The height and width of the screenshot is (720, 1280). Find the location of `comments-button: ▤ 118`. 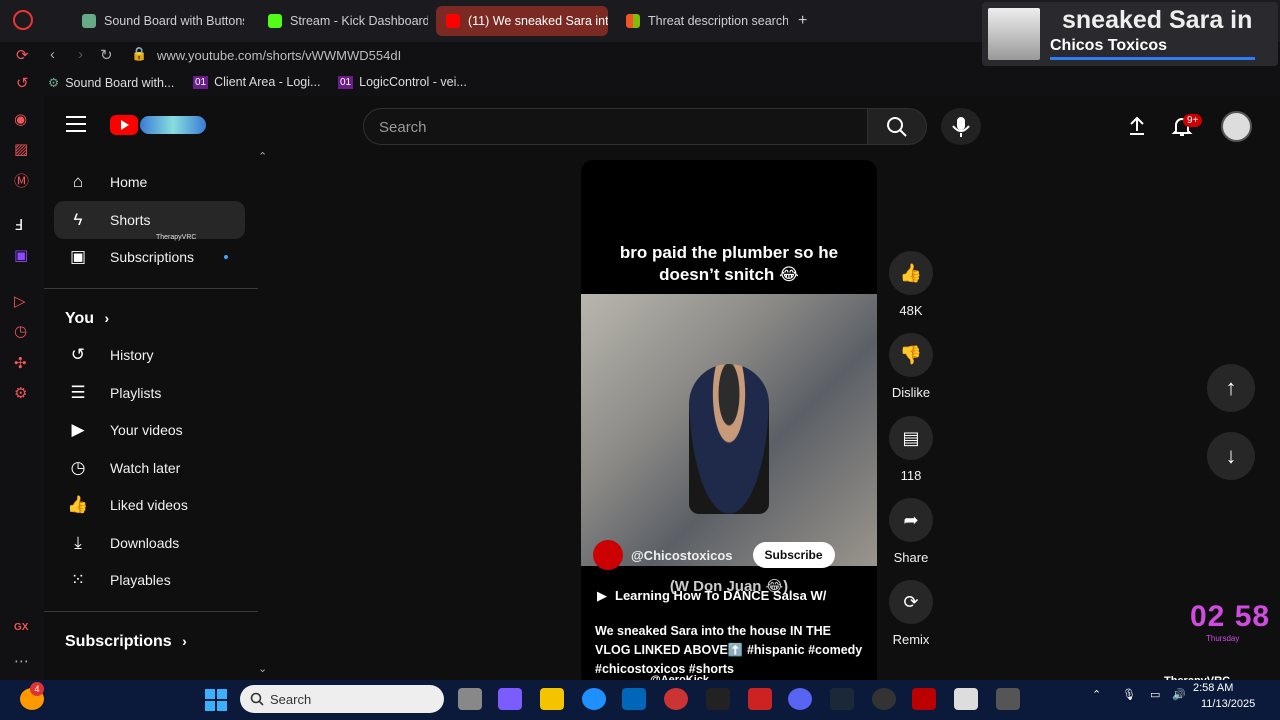

comments-button: ▤ 118 is located at coordinates (911, 449).